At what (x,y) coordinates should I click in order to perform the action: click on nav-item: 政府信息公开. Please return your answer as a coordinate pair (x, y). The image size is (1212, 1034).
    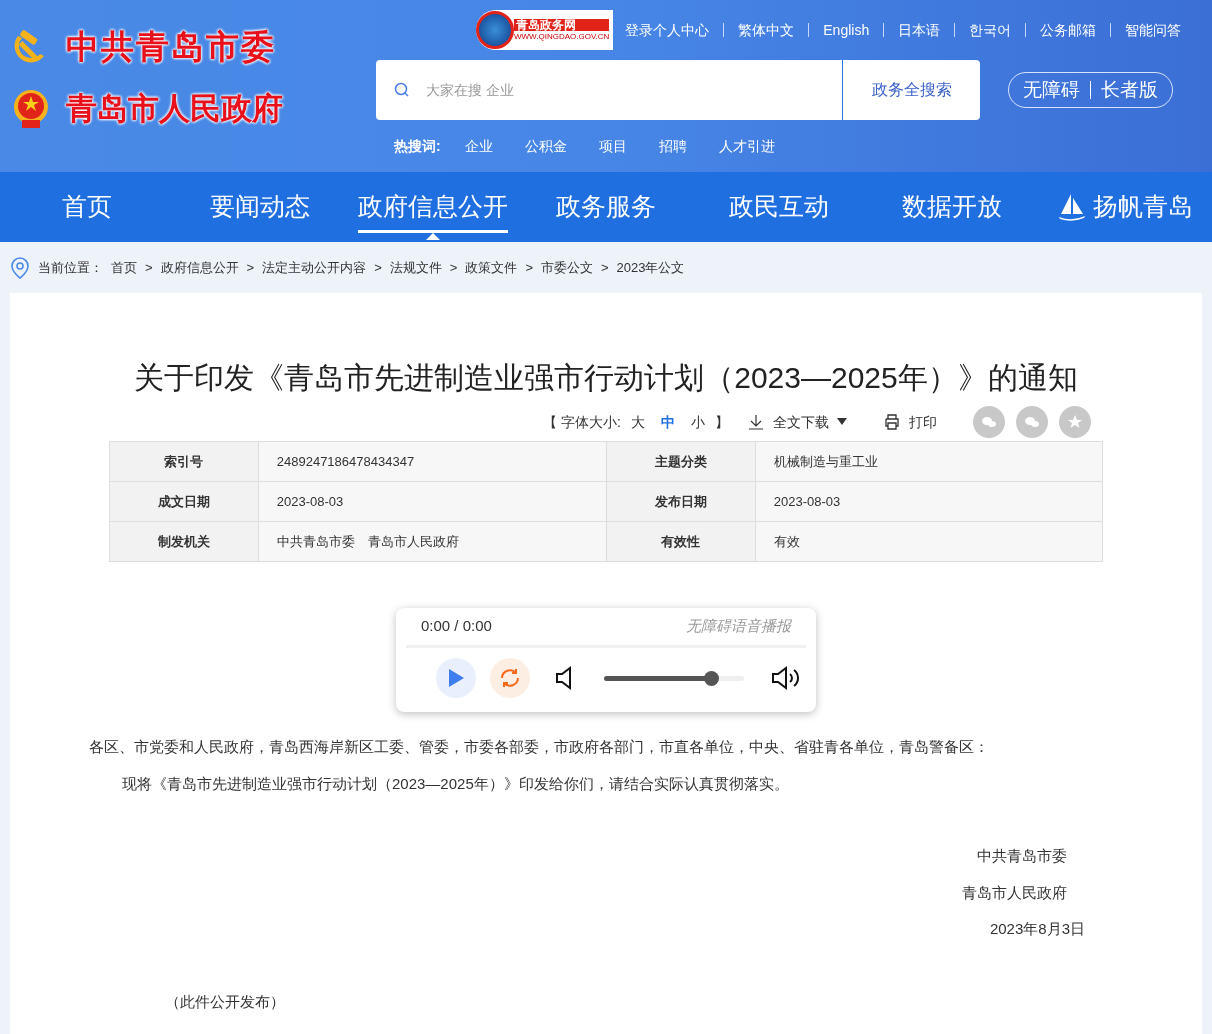
    Looking at the image, I should click on (433, 207).